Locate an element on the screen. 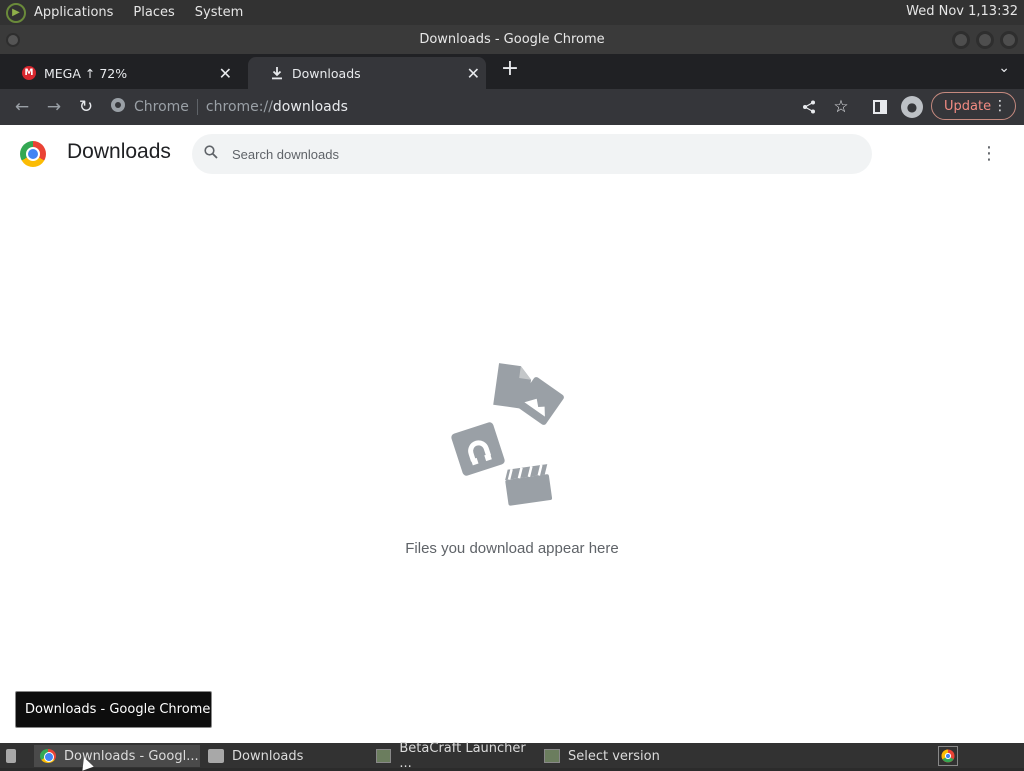  downloads-header: Downloads ⋮ is located at coordinates (512, 154).